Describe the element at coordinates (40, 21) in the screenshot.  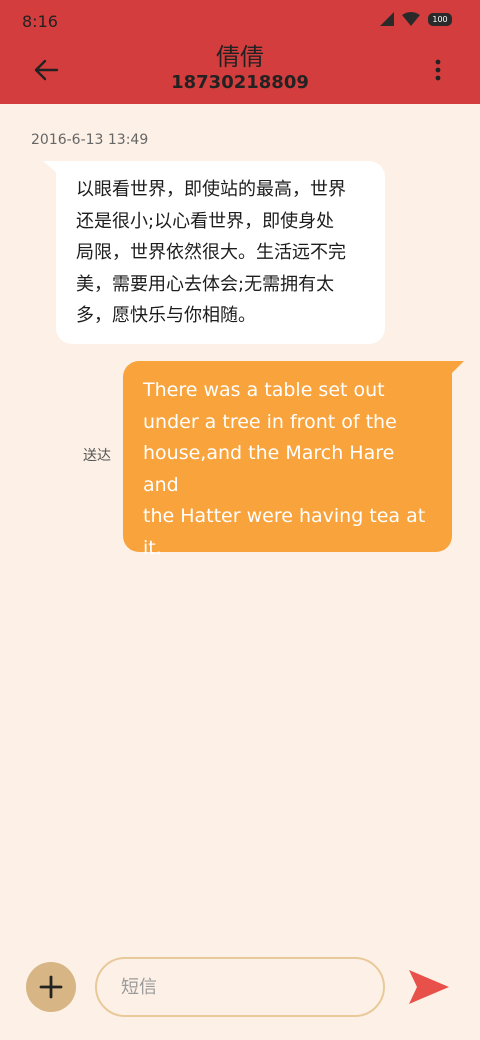
I see `status-time: 8:16` at that location.